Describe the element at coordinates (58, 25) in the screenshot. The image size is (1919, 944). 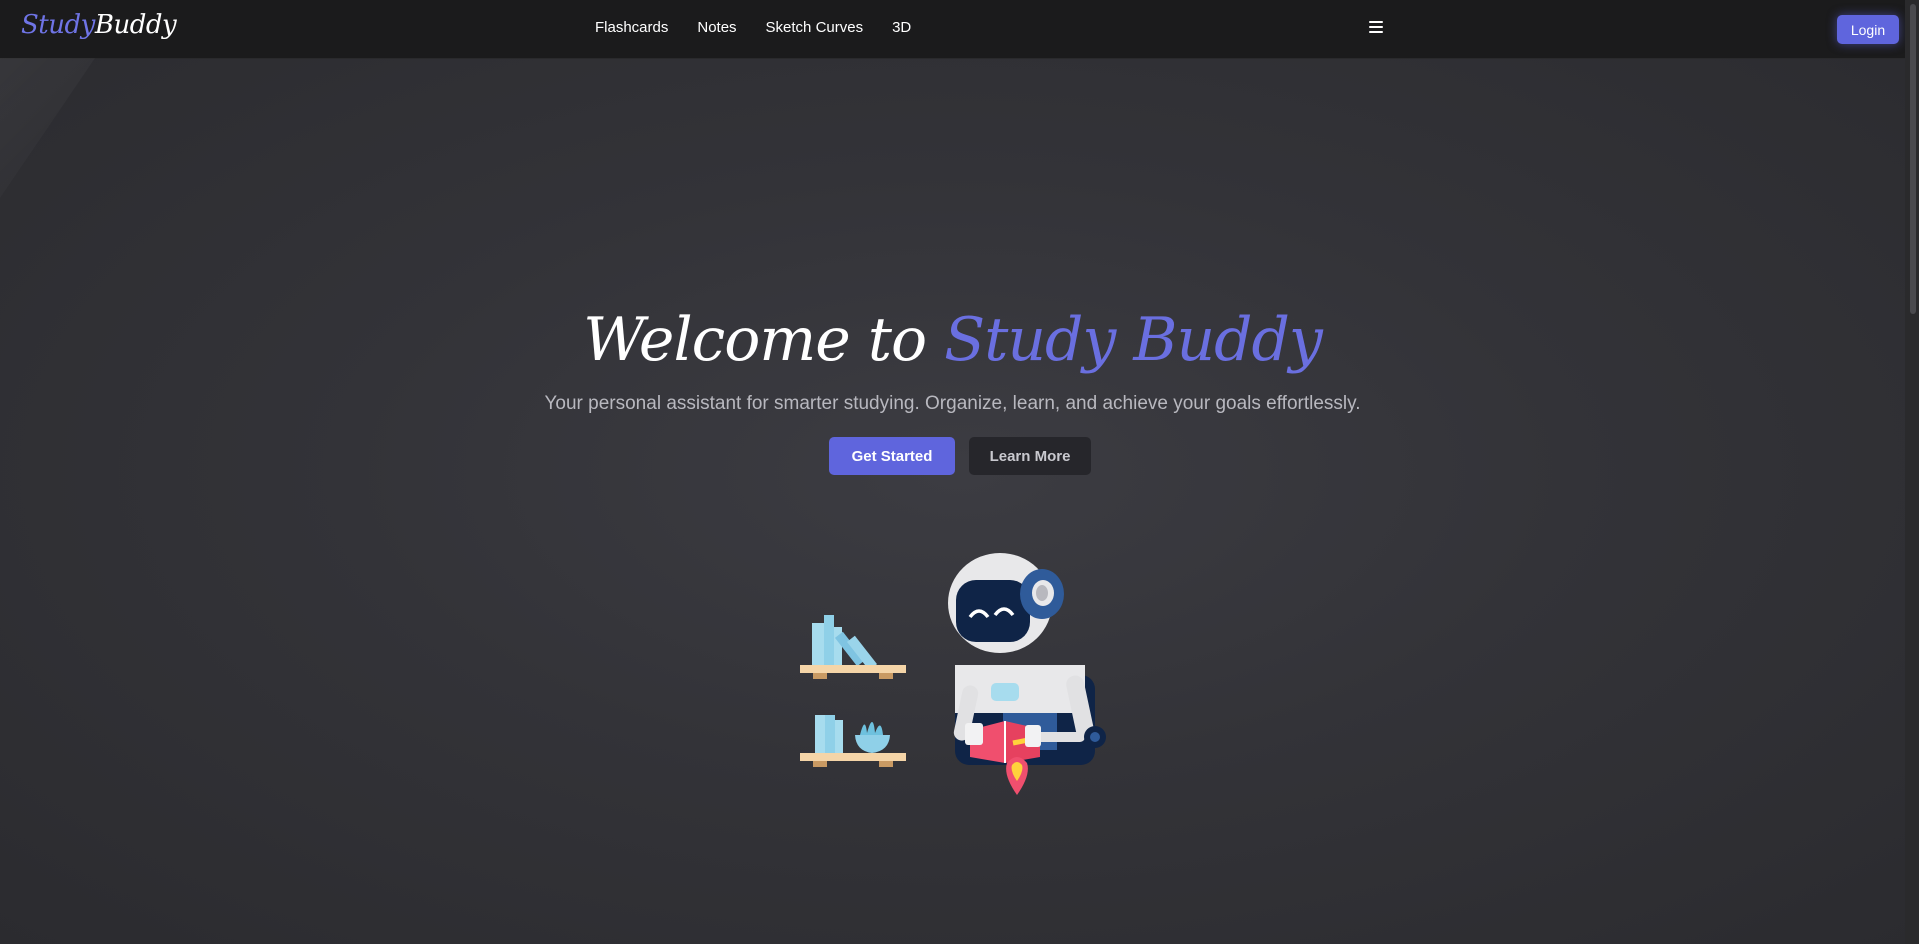
I see `logo-study-text: Study` at that location.